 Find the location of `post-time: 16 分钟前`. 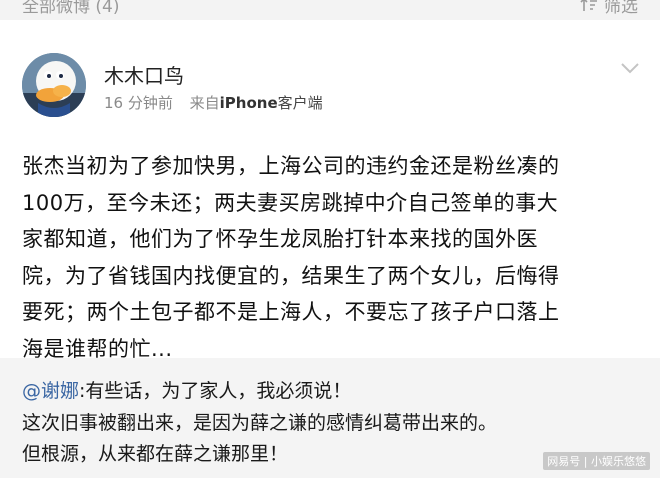

post-time: 16 分钟前 is located at coordinates (138, 103).